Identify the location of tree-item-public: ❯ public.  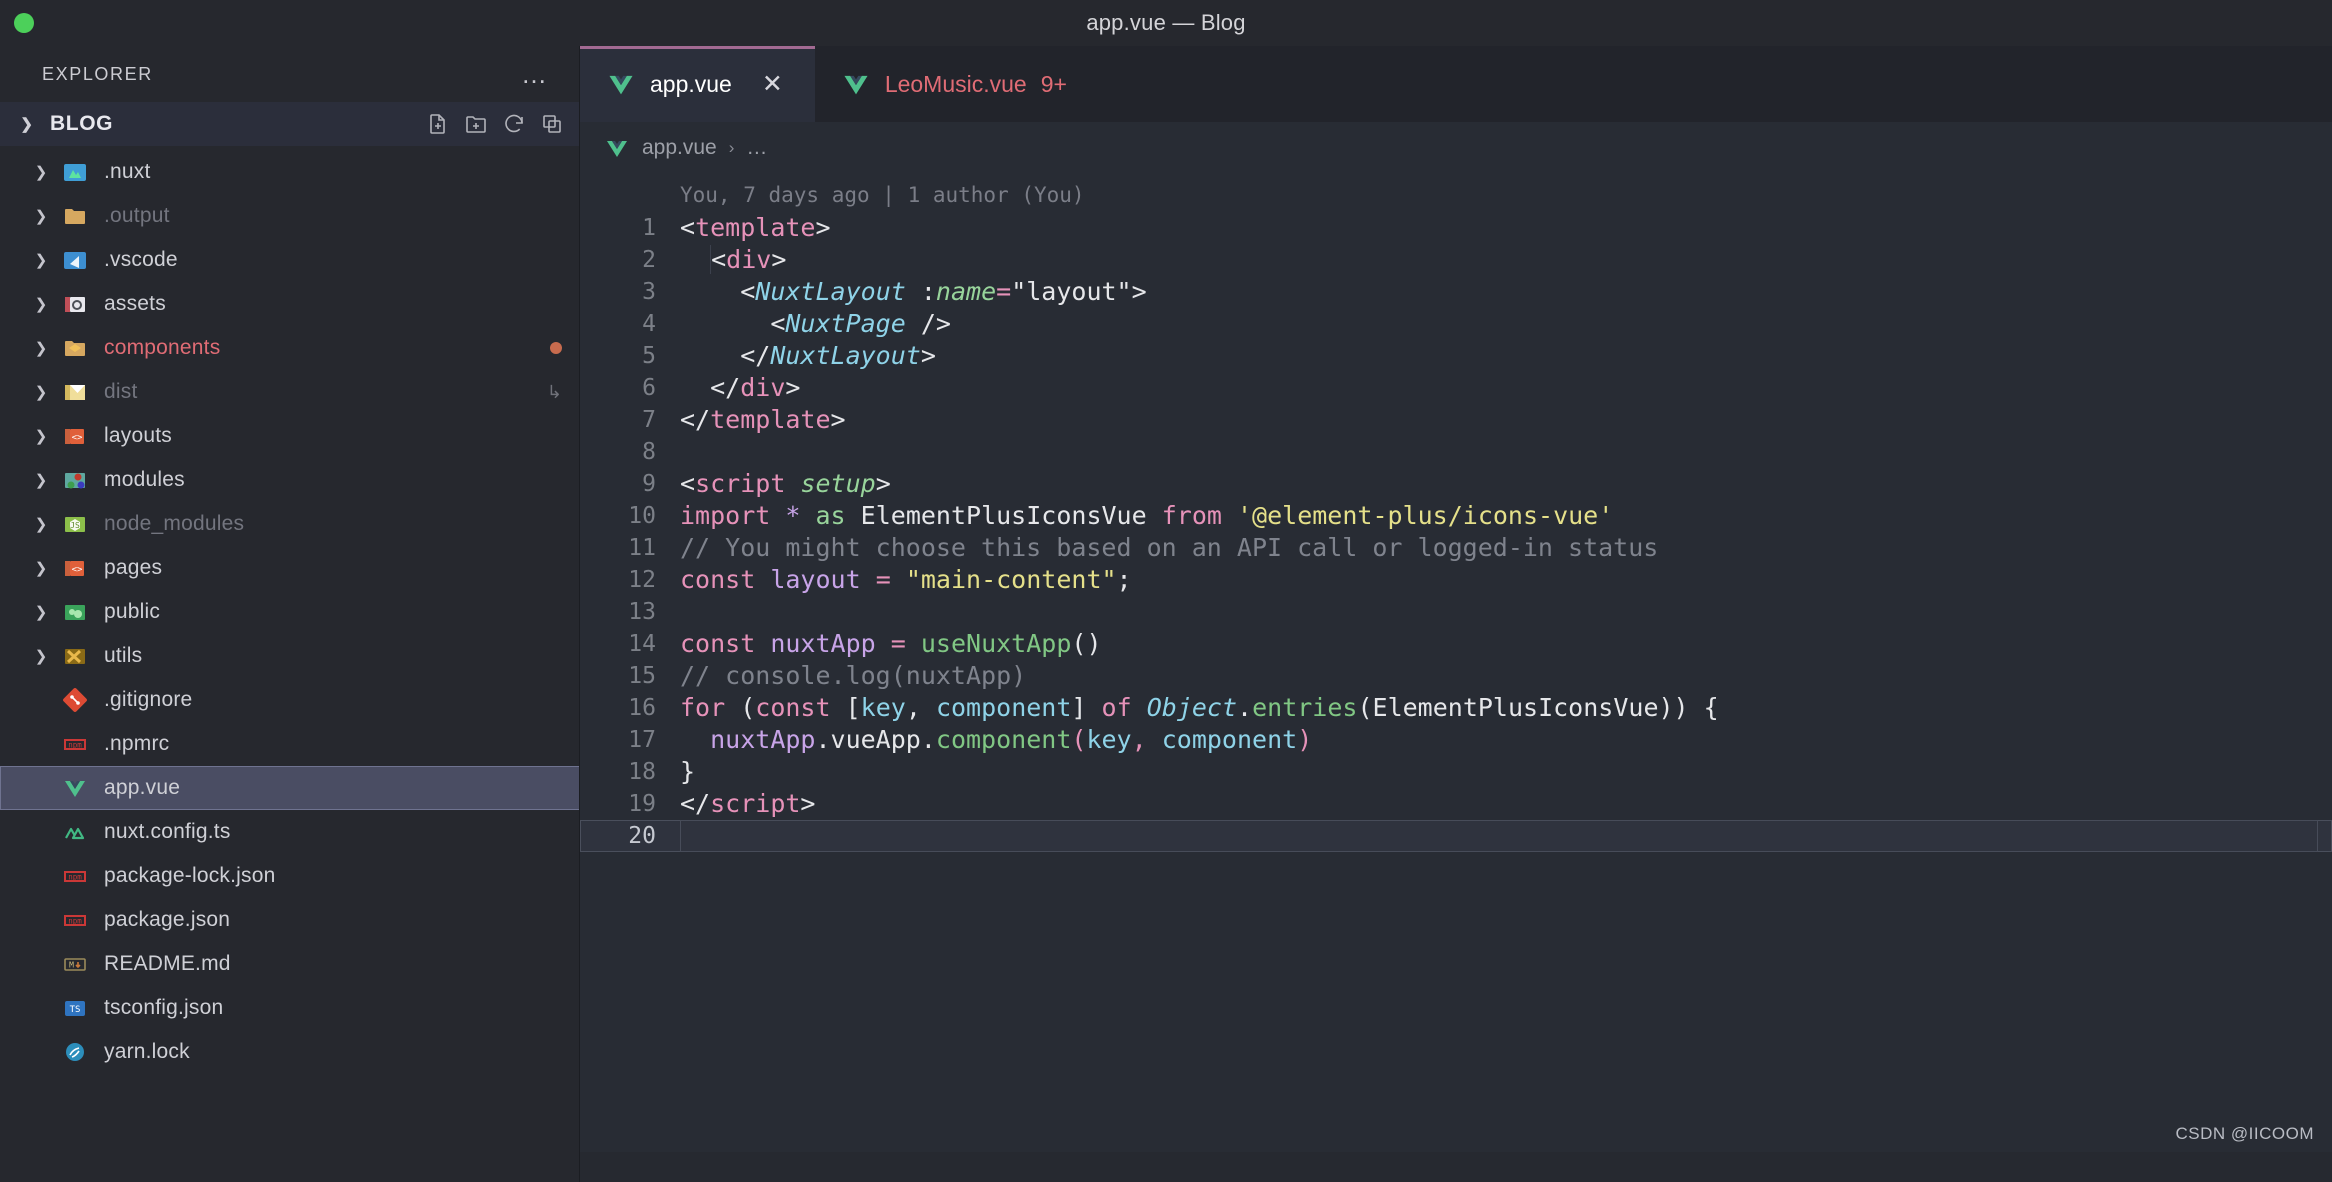
(290, 612).